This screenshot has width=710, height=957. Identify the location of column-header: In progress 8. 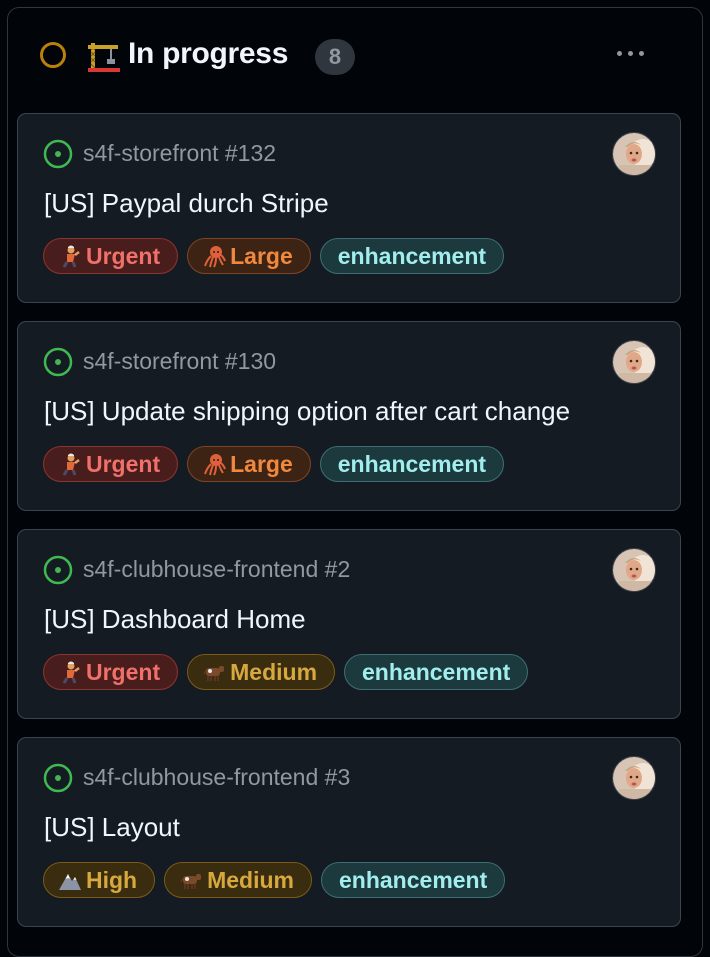
(355, 58).